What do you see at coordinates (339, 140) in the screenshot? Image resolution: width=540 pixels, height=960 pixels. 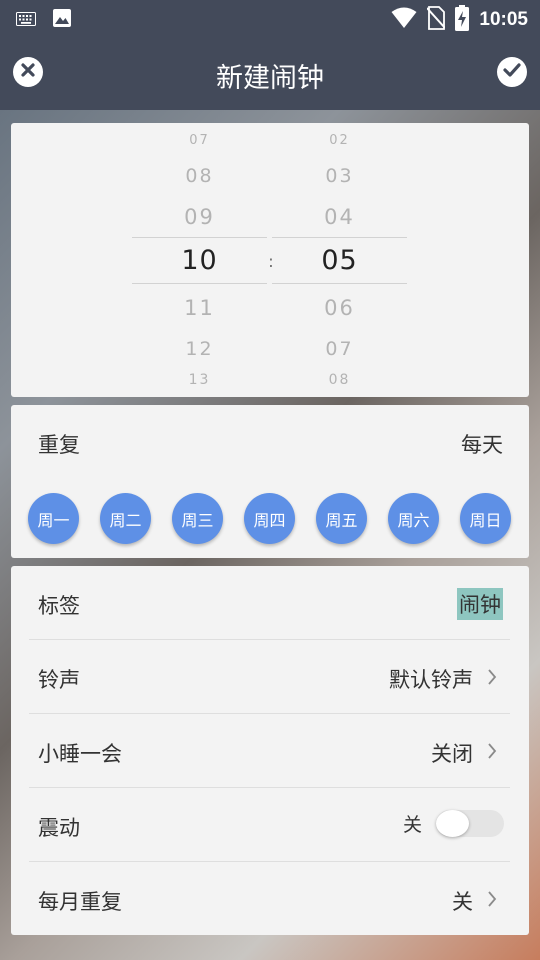 I see `minute-option: 02` at bounding box center [339, 140].